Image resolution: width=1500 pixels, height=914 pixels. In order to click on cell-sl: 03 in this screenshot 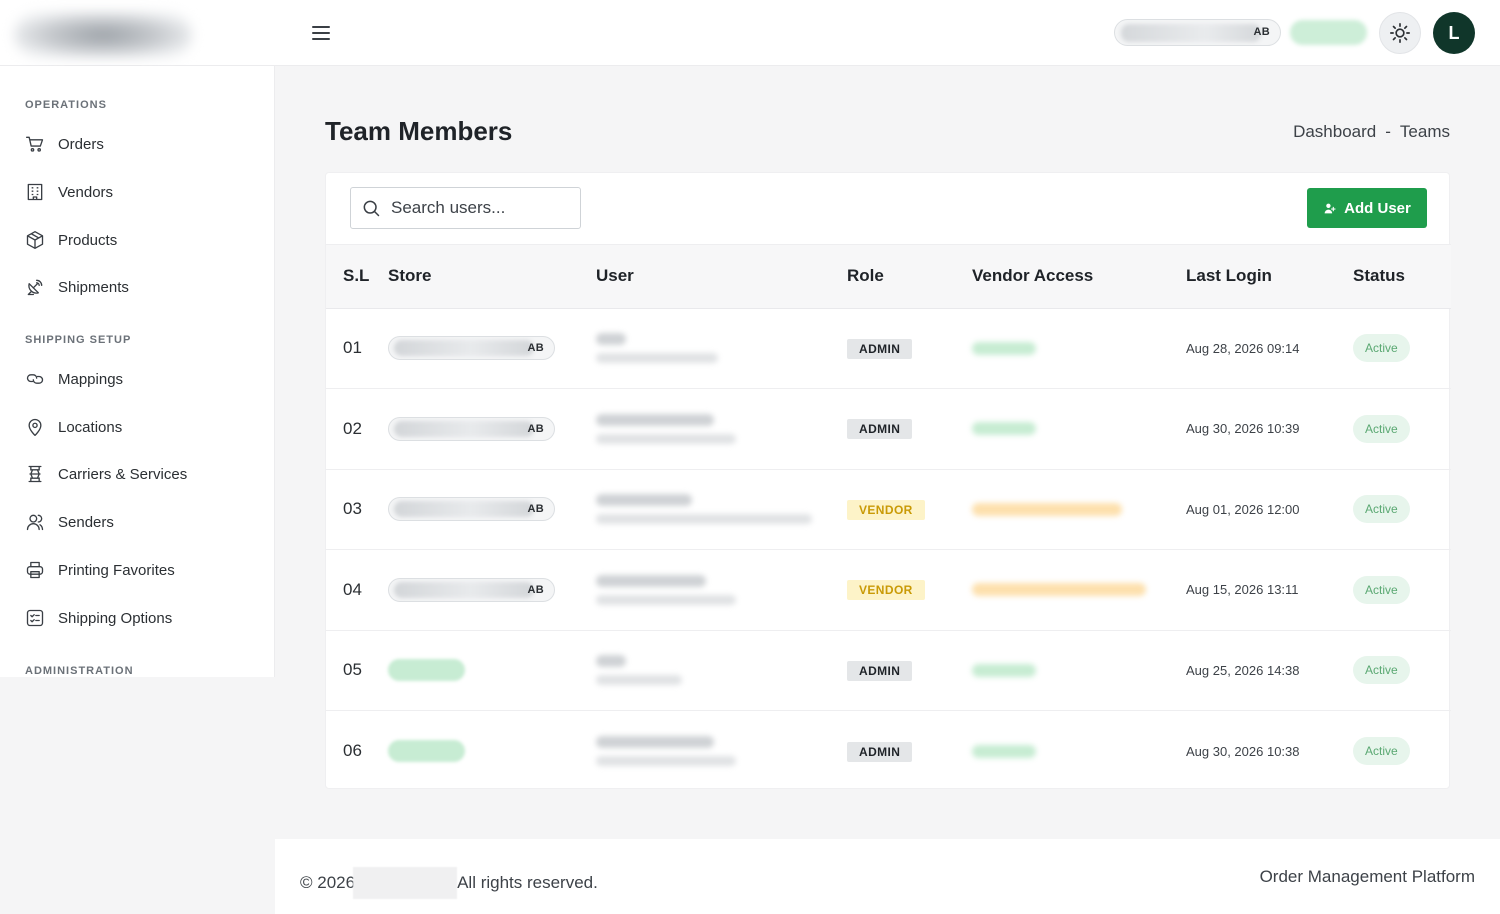, I will do `click(357, 509)`.